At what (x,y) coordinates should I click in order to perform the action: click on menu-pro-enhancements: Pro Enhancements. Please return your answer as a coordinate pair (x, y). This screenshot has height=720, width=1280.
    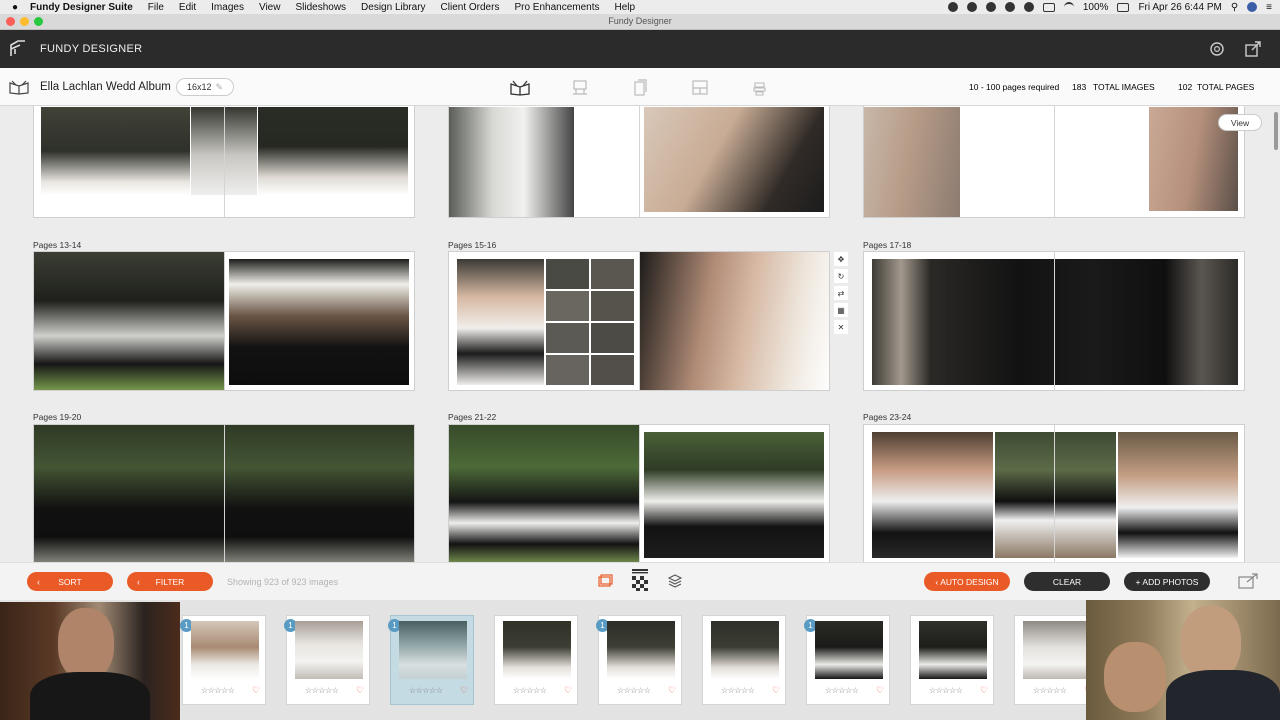
    Looking at the image, I should click on (556, 7).